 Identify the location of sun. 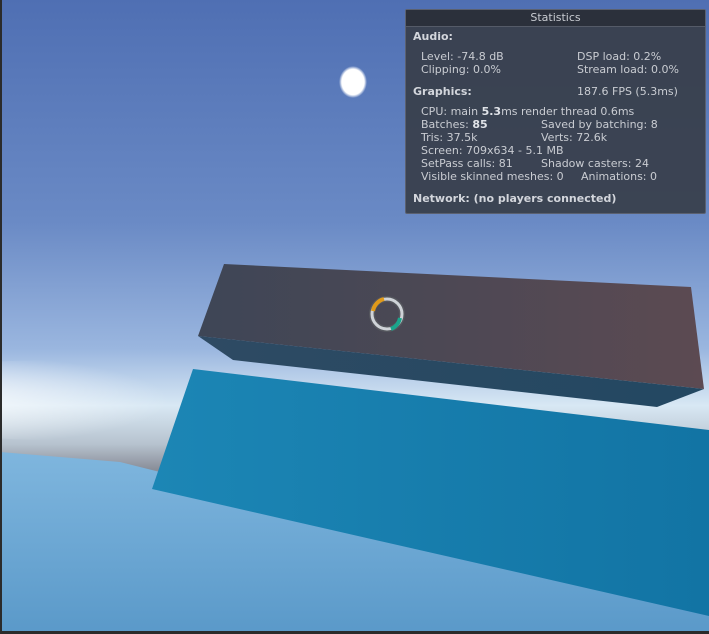
(353, 82).